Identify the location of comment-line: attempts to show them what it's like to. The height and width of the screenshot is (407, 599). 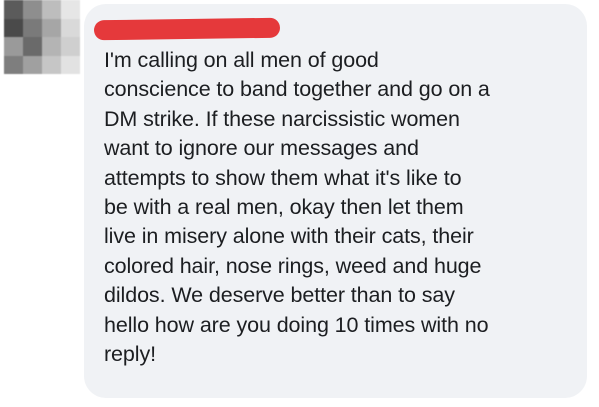
(283, 177).